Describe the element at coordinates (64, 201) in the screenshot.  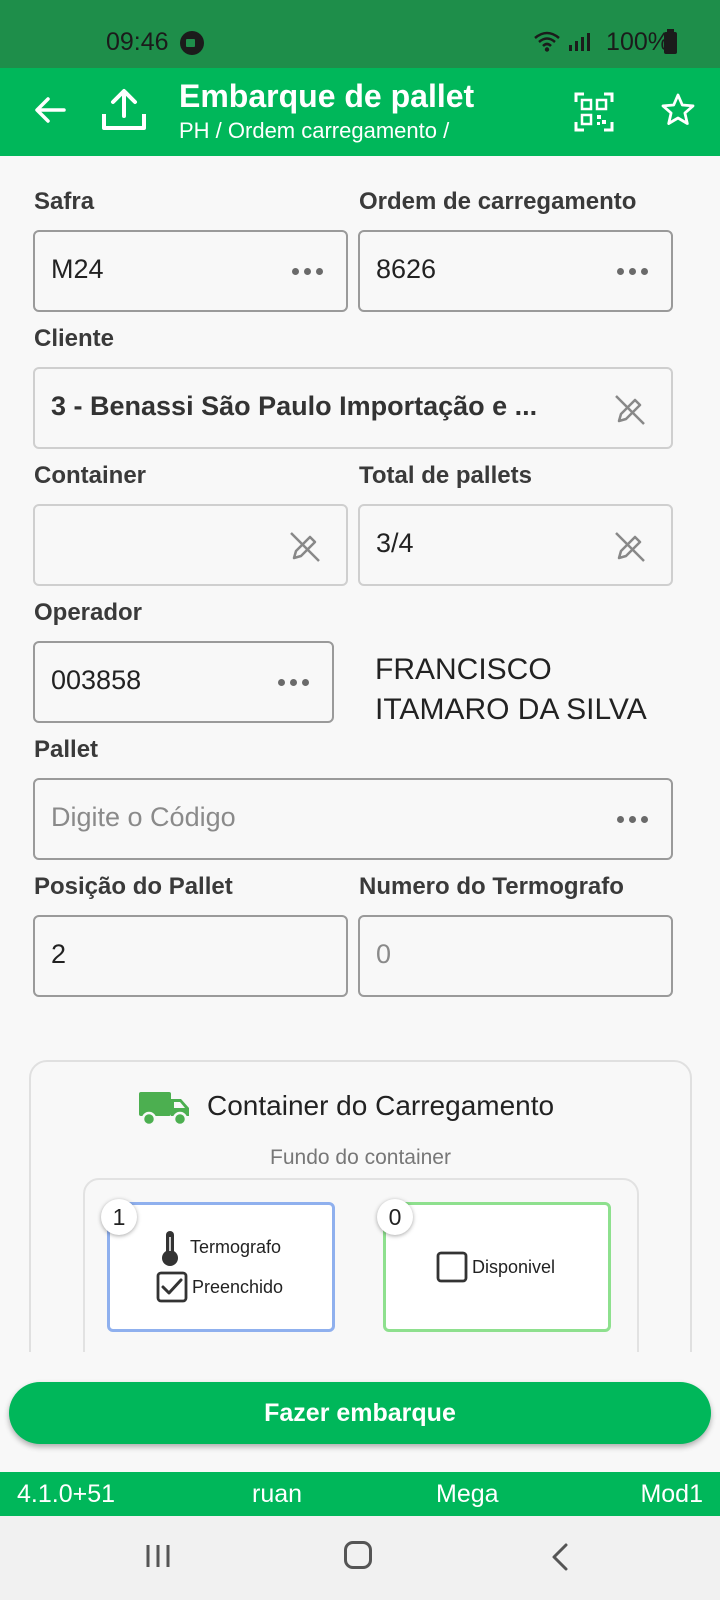
I see `safra-label: Safra` at that location.